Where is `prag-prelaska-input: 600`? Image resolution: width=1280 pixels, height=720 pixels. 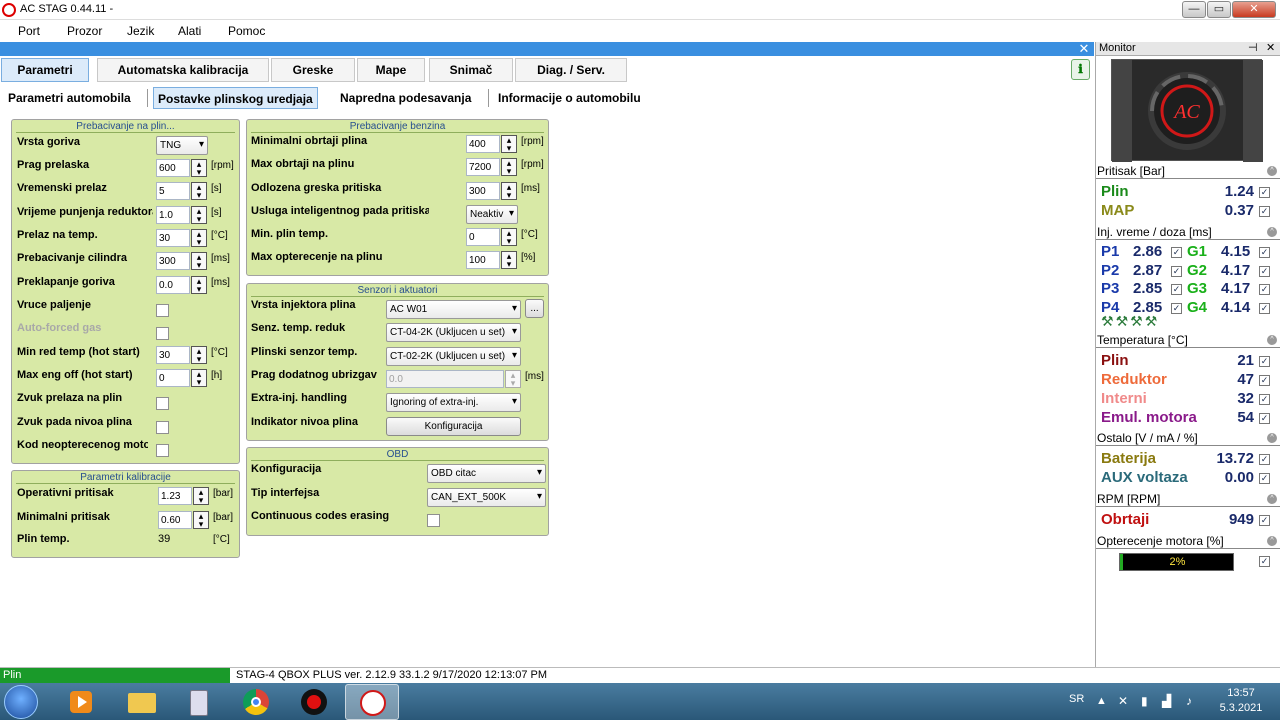
prag-prelaska-input: 600 is located at coordinates (173, 168).